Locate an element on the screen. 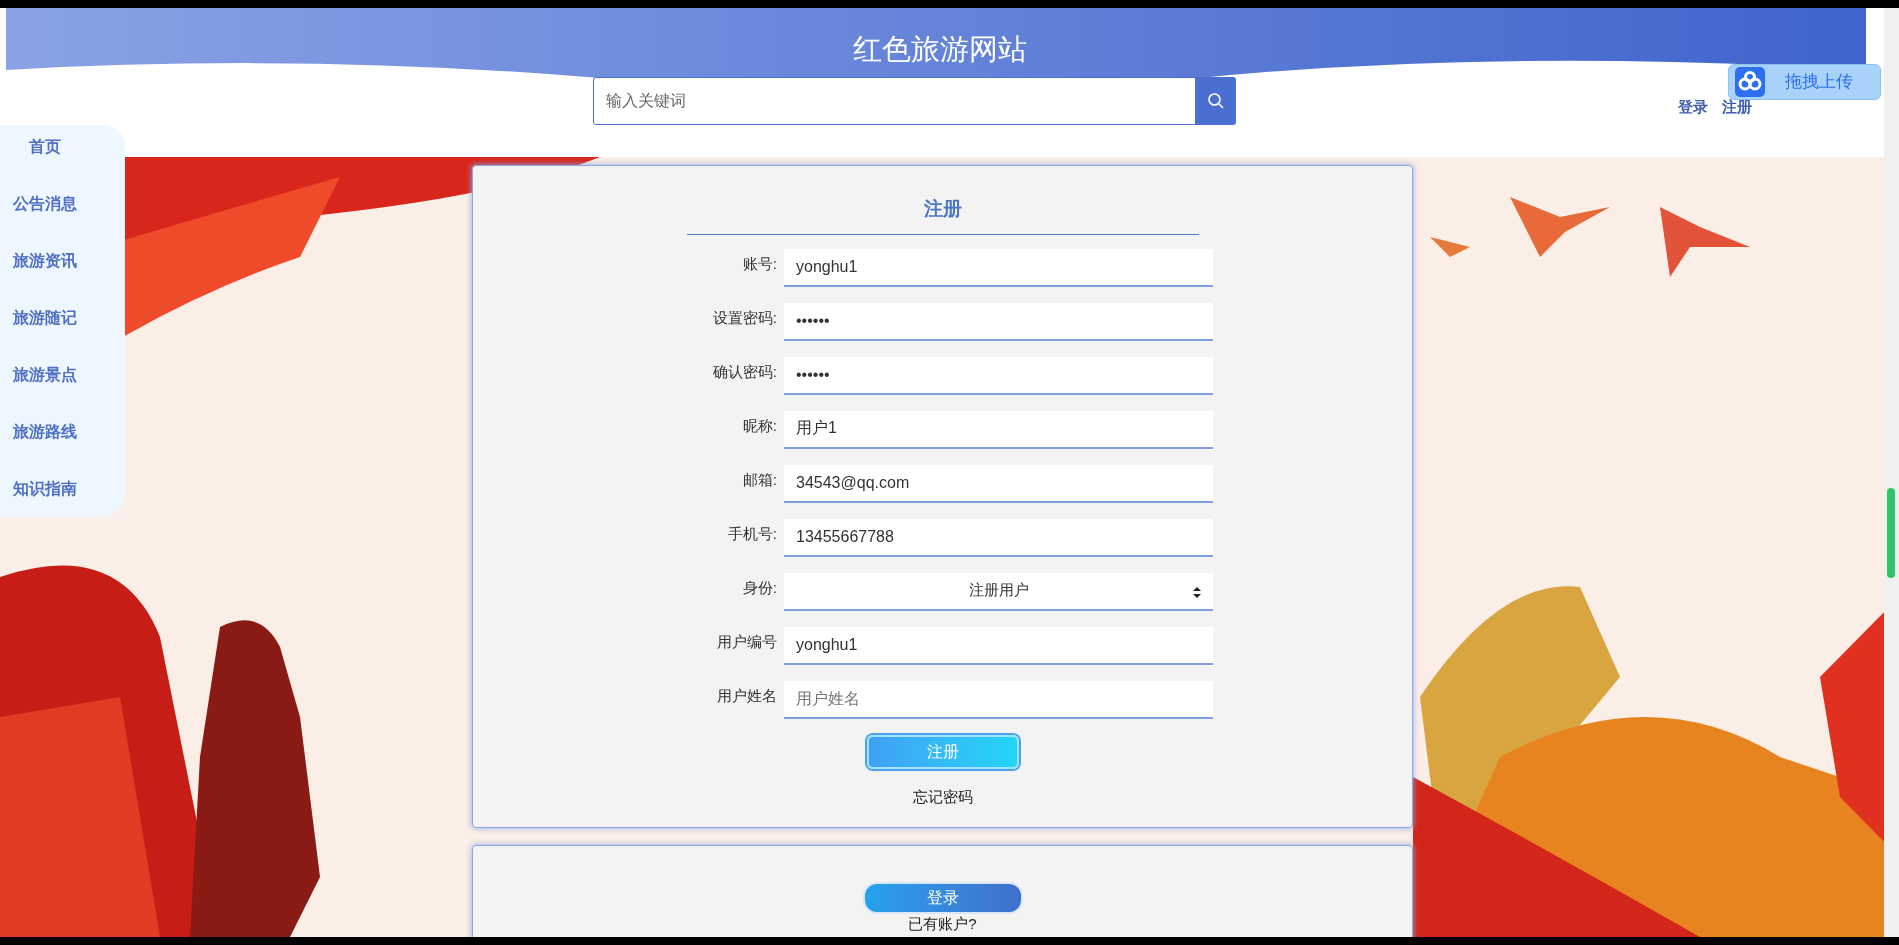 The height and width of the screenshot is (945, 1899). login-button: 登录 is located at coordinates (942, 898).